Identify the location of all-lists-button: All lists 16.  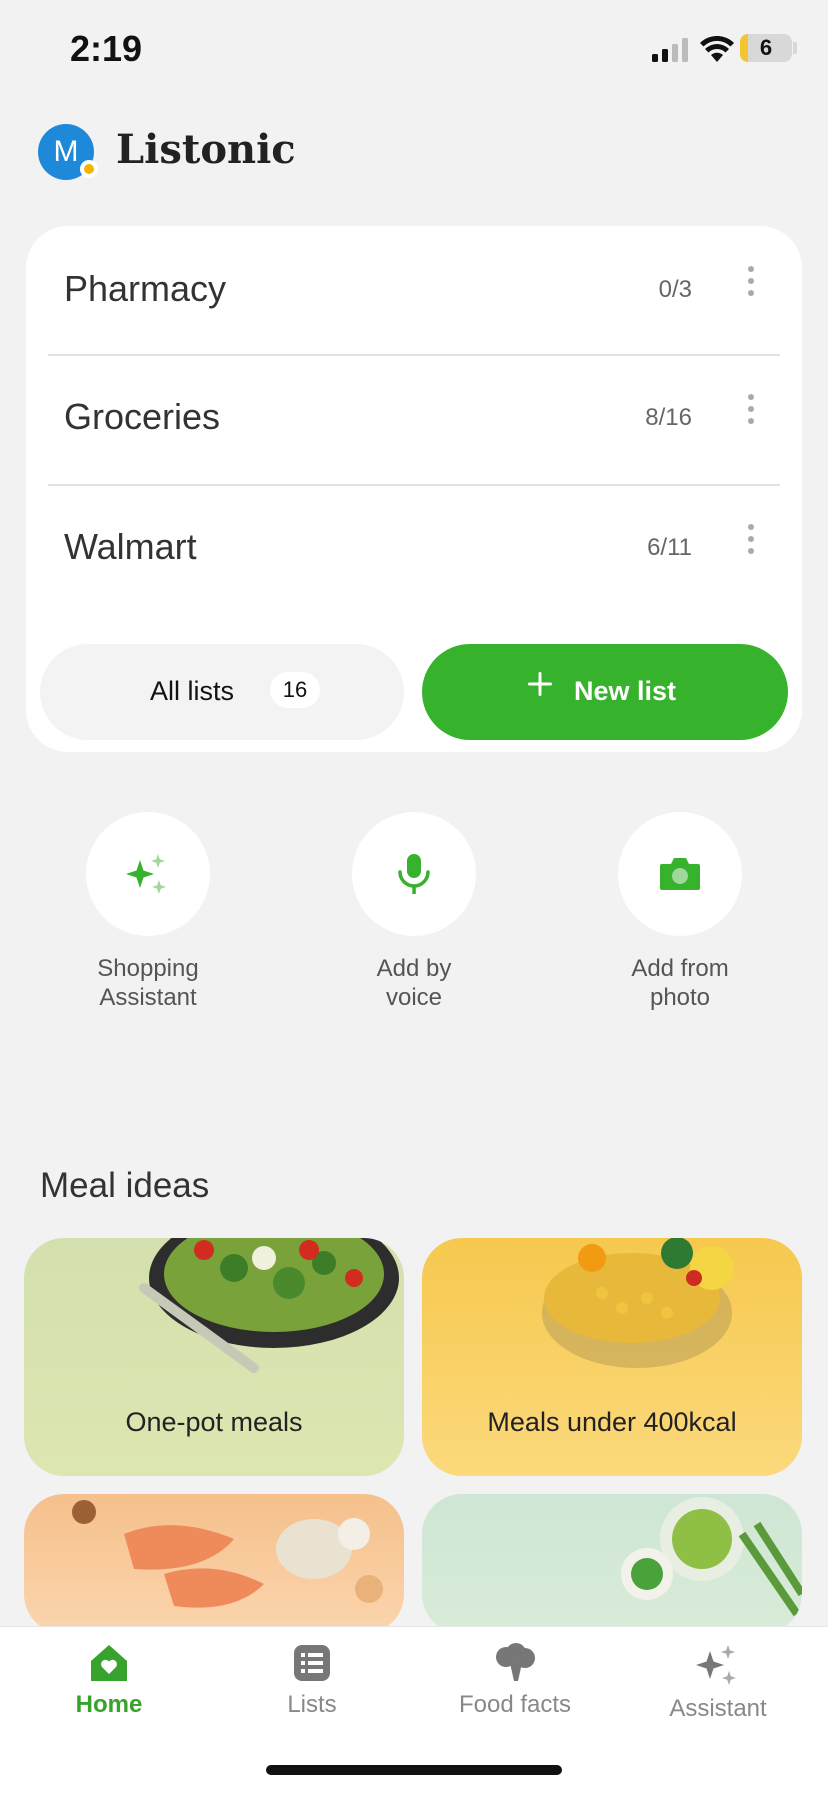
(222, 692).